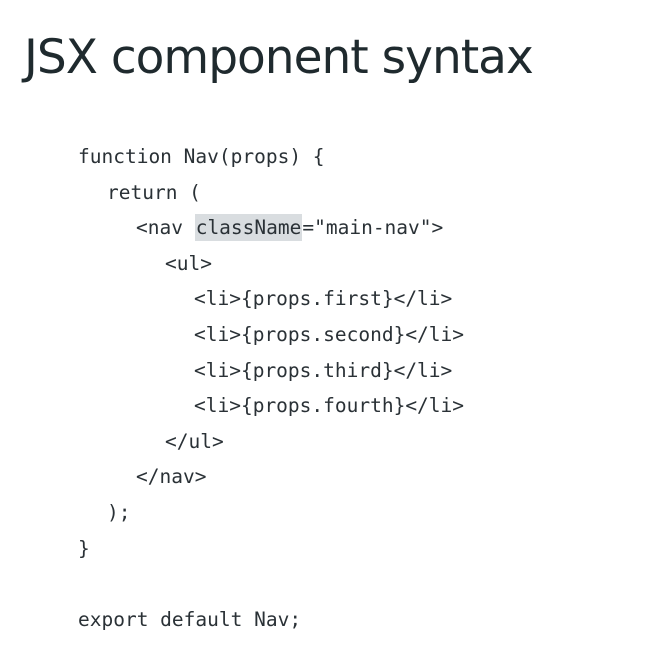 The width and height of the screenshot is (670, 662). What do you see at coordinates (188, 263) in the screenshot?
I see `code-line-ul-open: <ul>` at bounding box center [188, 263].